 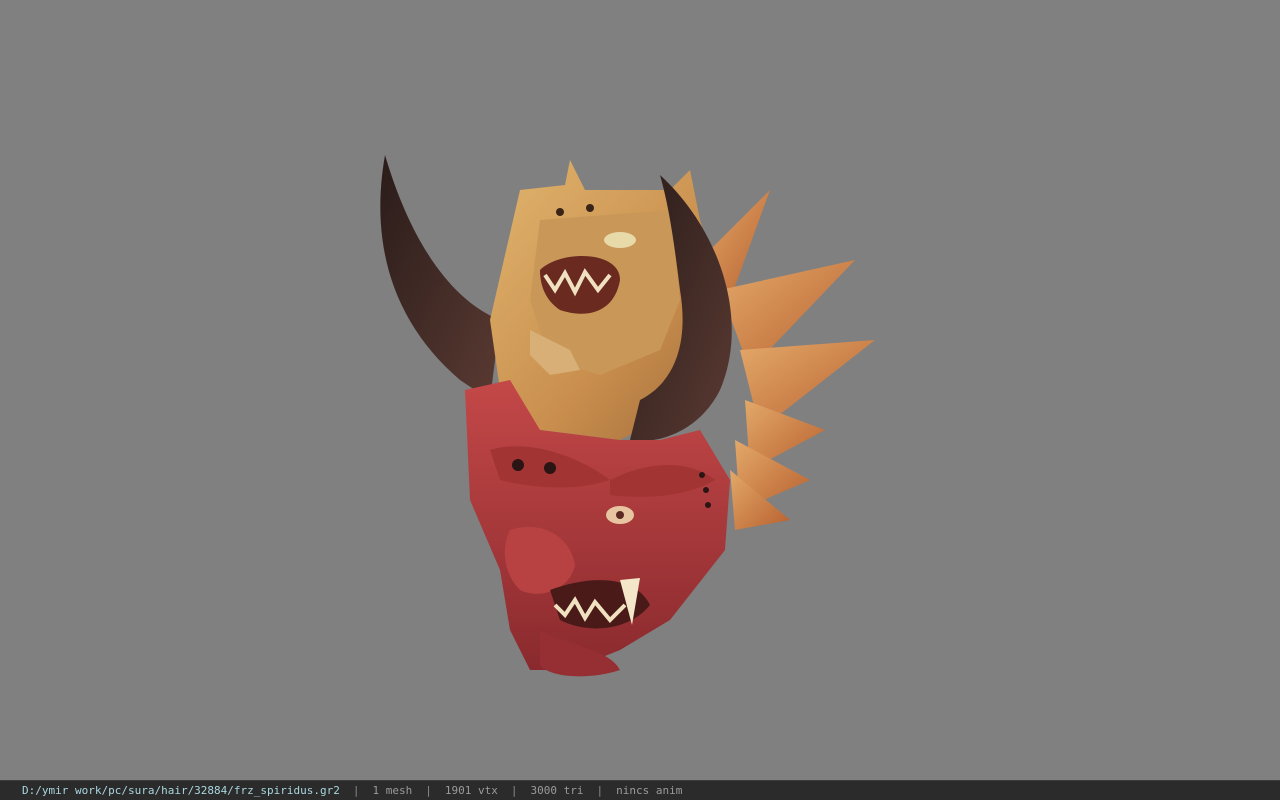 I want to click on anim-status: nincs anim, so click(x=649, y=790).